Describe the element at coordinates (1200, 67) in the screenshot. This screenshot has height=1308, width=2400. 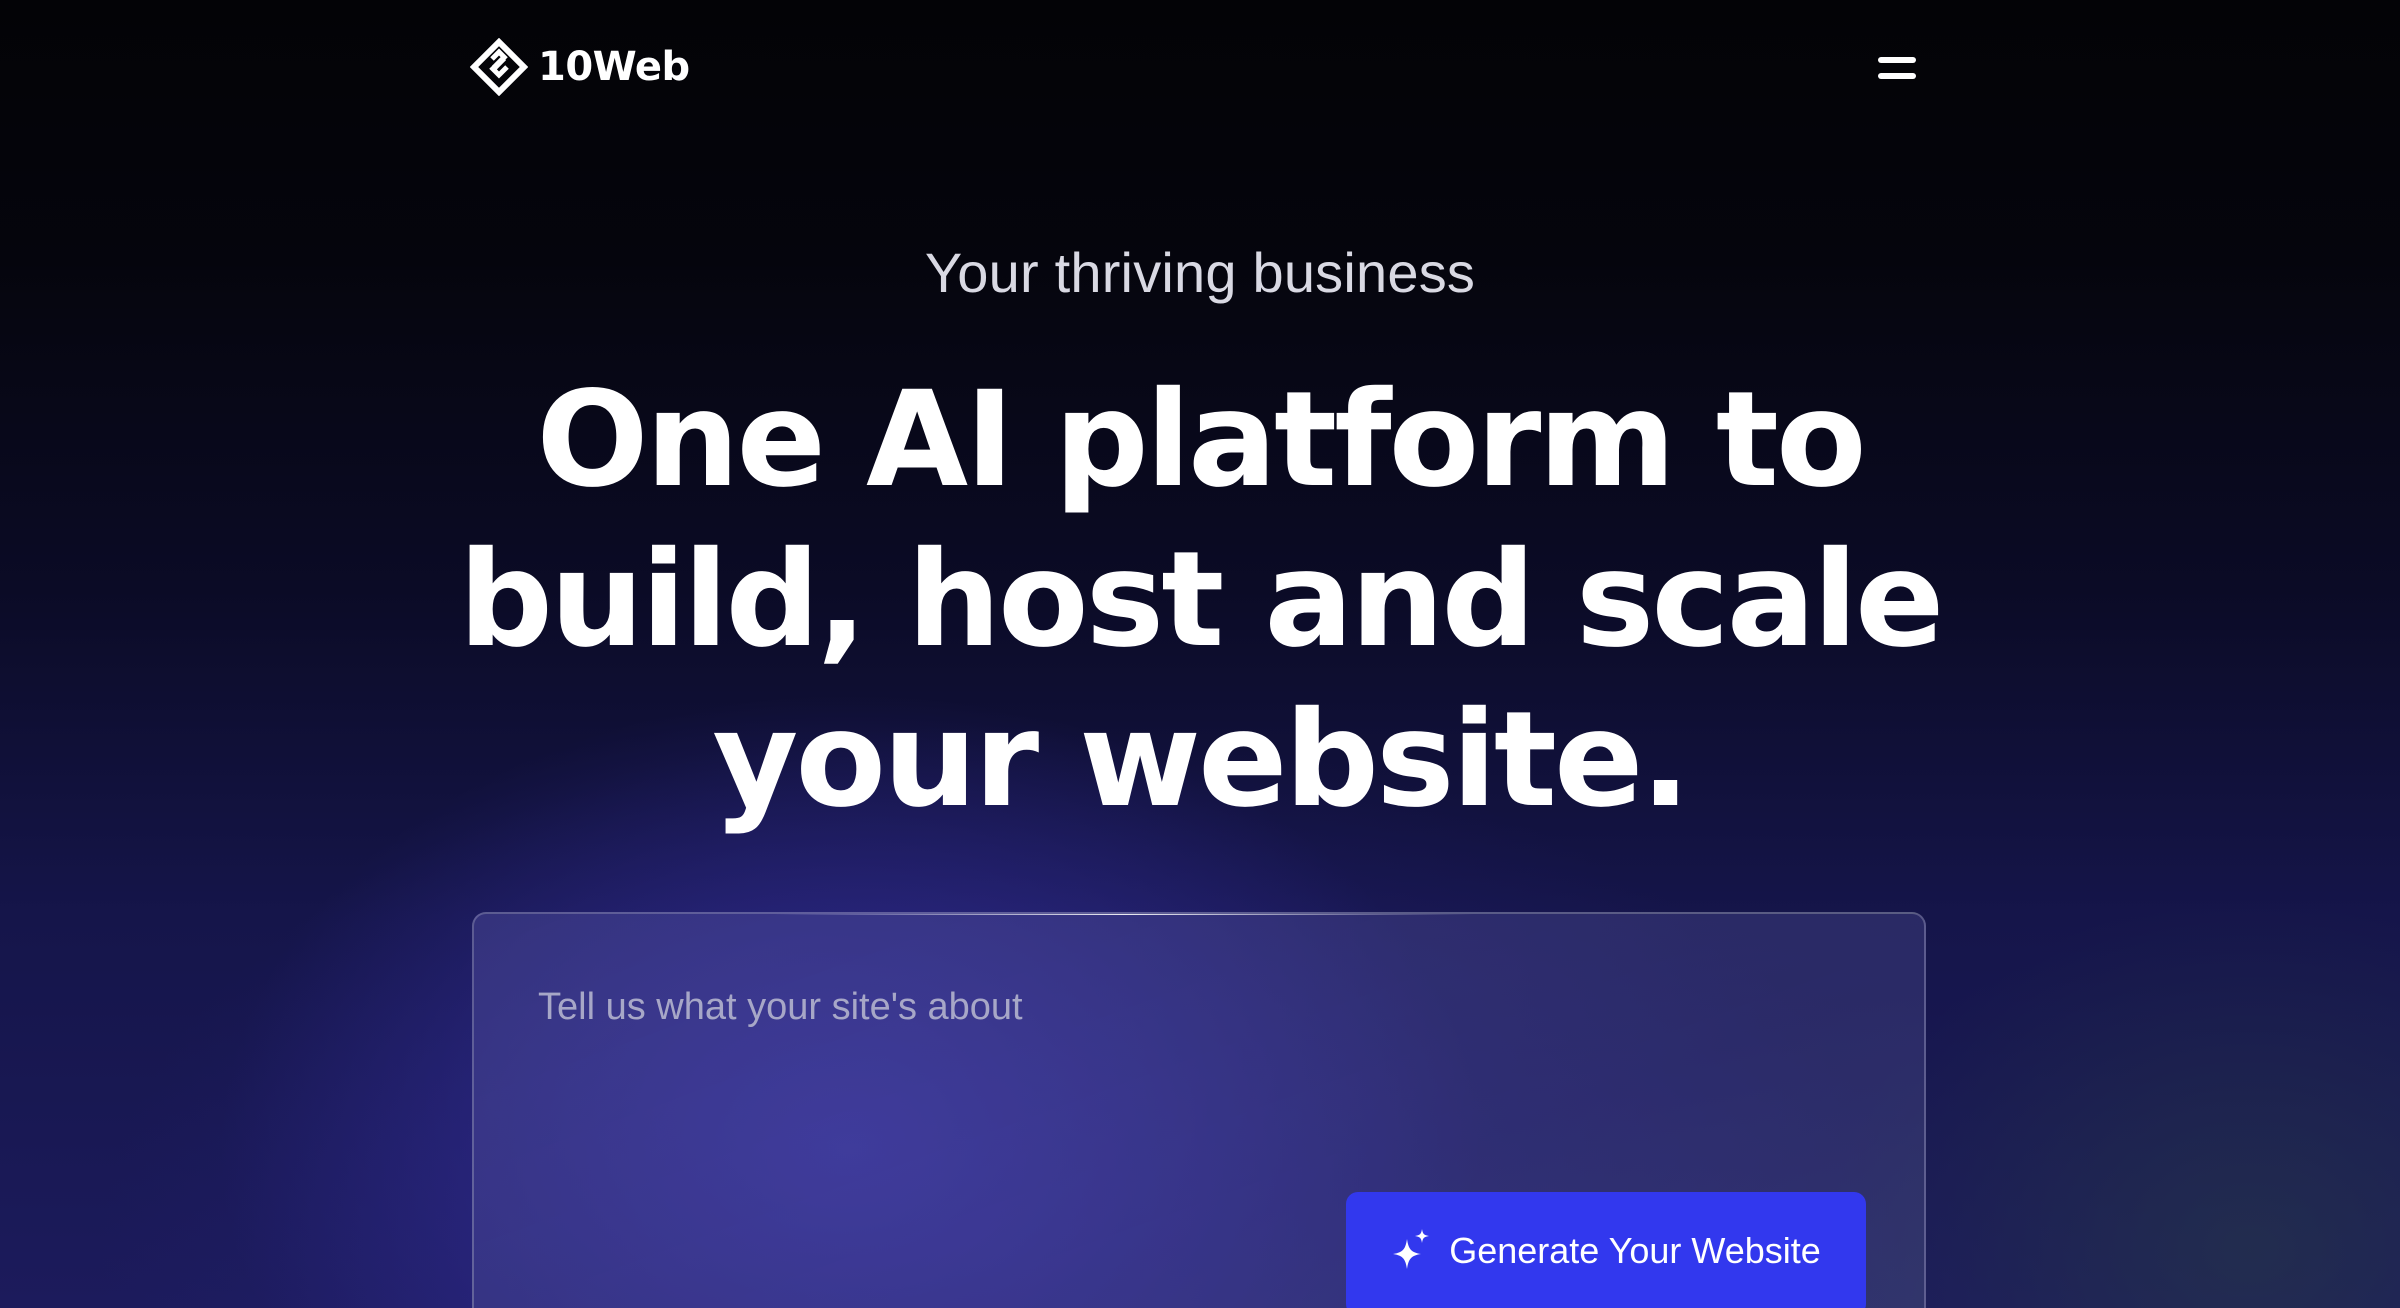
I see `site-header: 10Web` at that location.